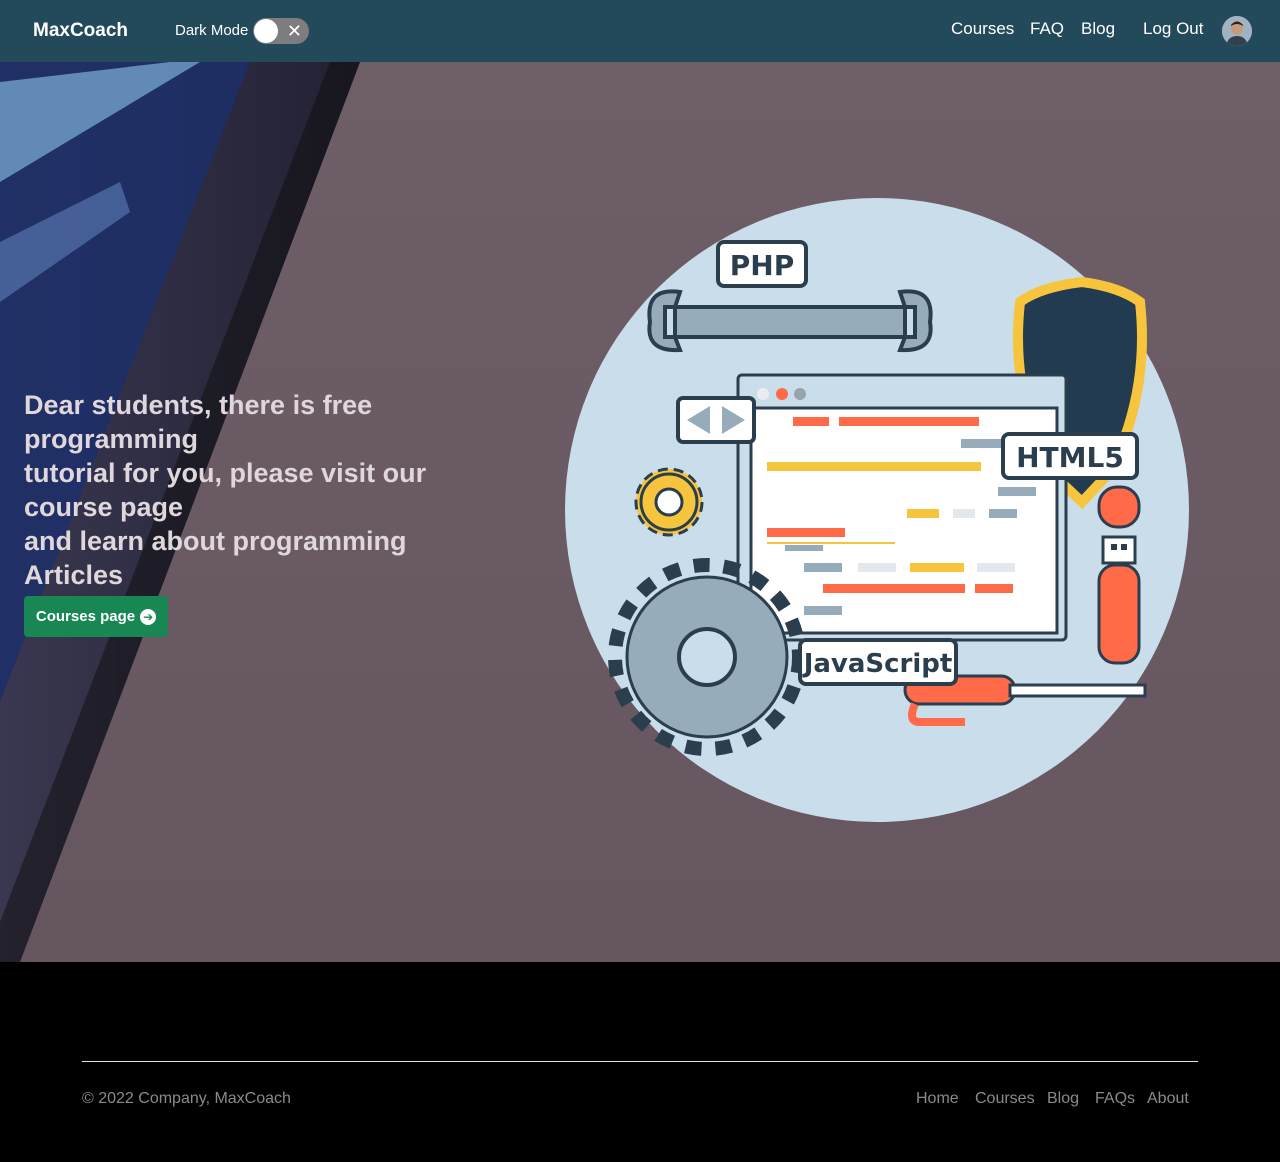  Describe the element at coordinates (1173, 29) in the screenshot. I see `nav-logout-link: Log Out` at that location.